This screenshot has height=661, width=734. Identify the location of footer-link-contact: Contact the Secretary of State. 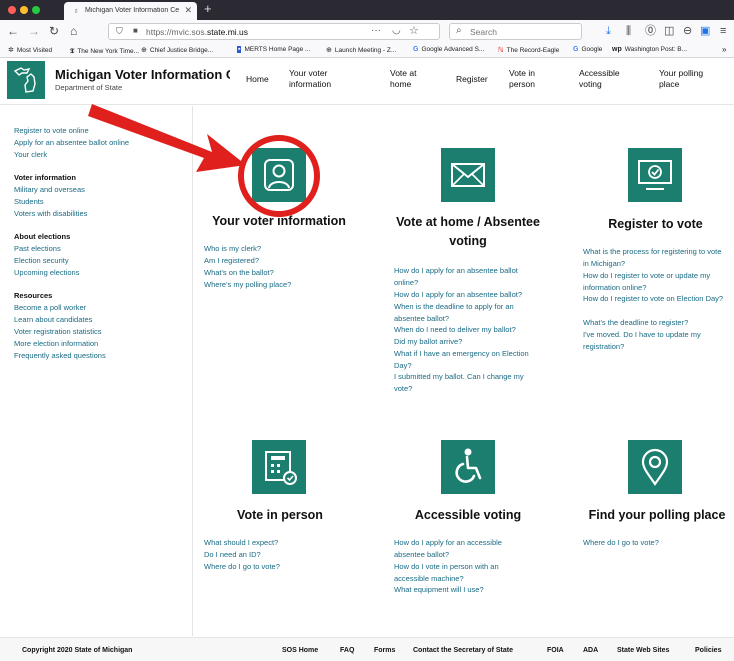
(463, 650).